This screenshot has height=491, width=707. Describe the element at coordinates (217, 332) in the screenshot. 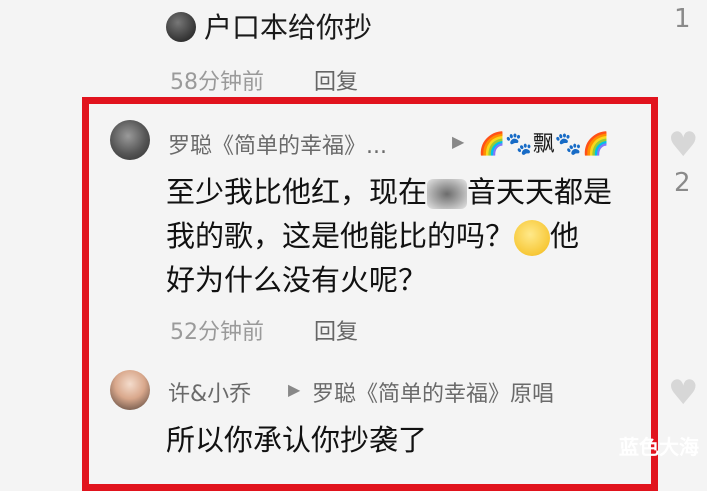

I see `highlighted-comment-time: 52分钟前` at that location.